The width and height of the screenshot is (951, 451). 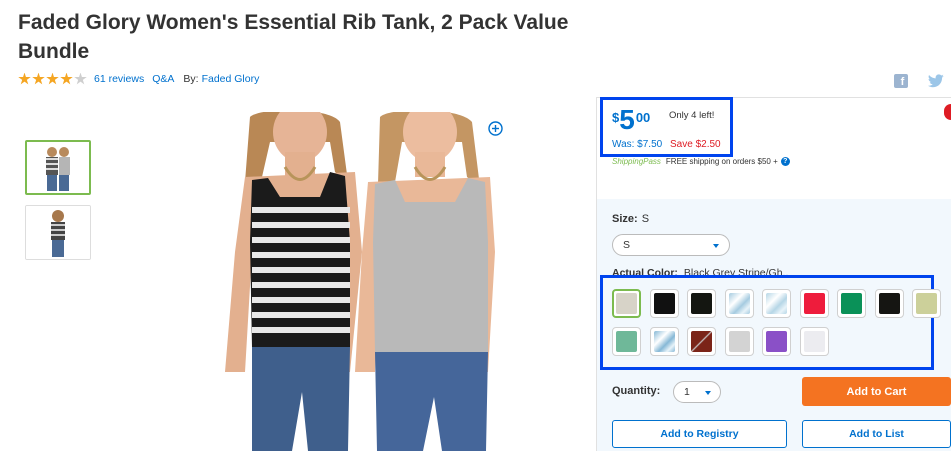 I want to click on was-price: Was: $7.50, so click(x=637, y=144).